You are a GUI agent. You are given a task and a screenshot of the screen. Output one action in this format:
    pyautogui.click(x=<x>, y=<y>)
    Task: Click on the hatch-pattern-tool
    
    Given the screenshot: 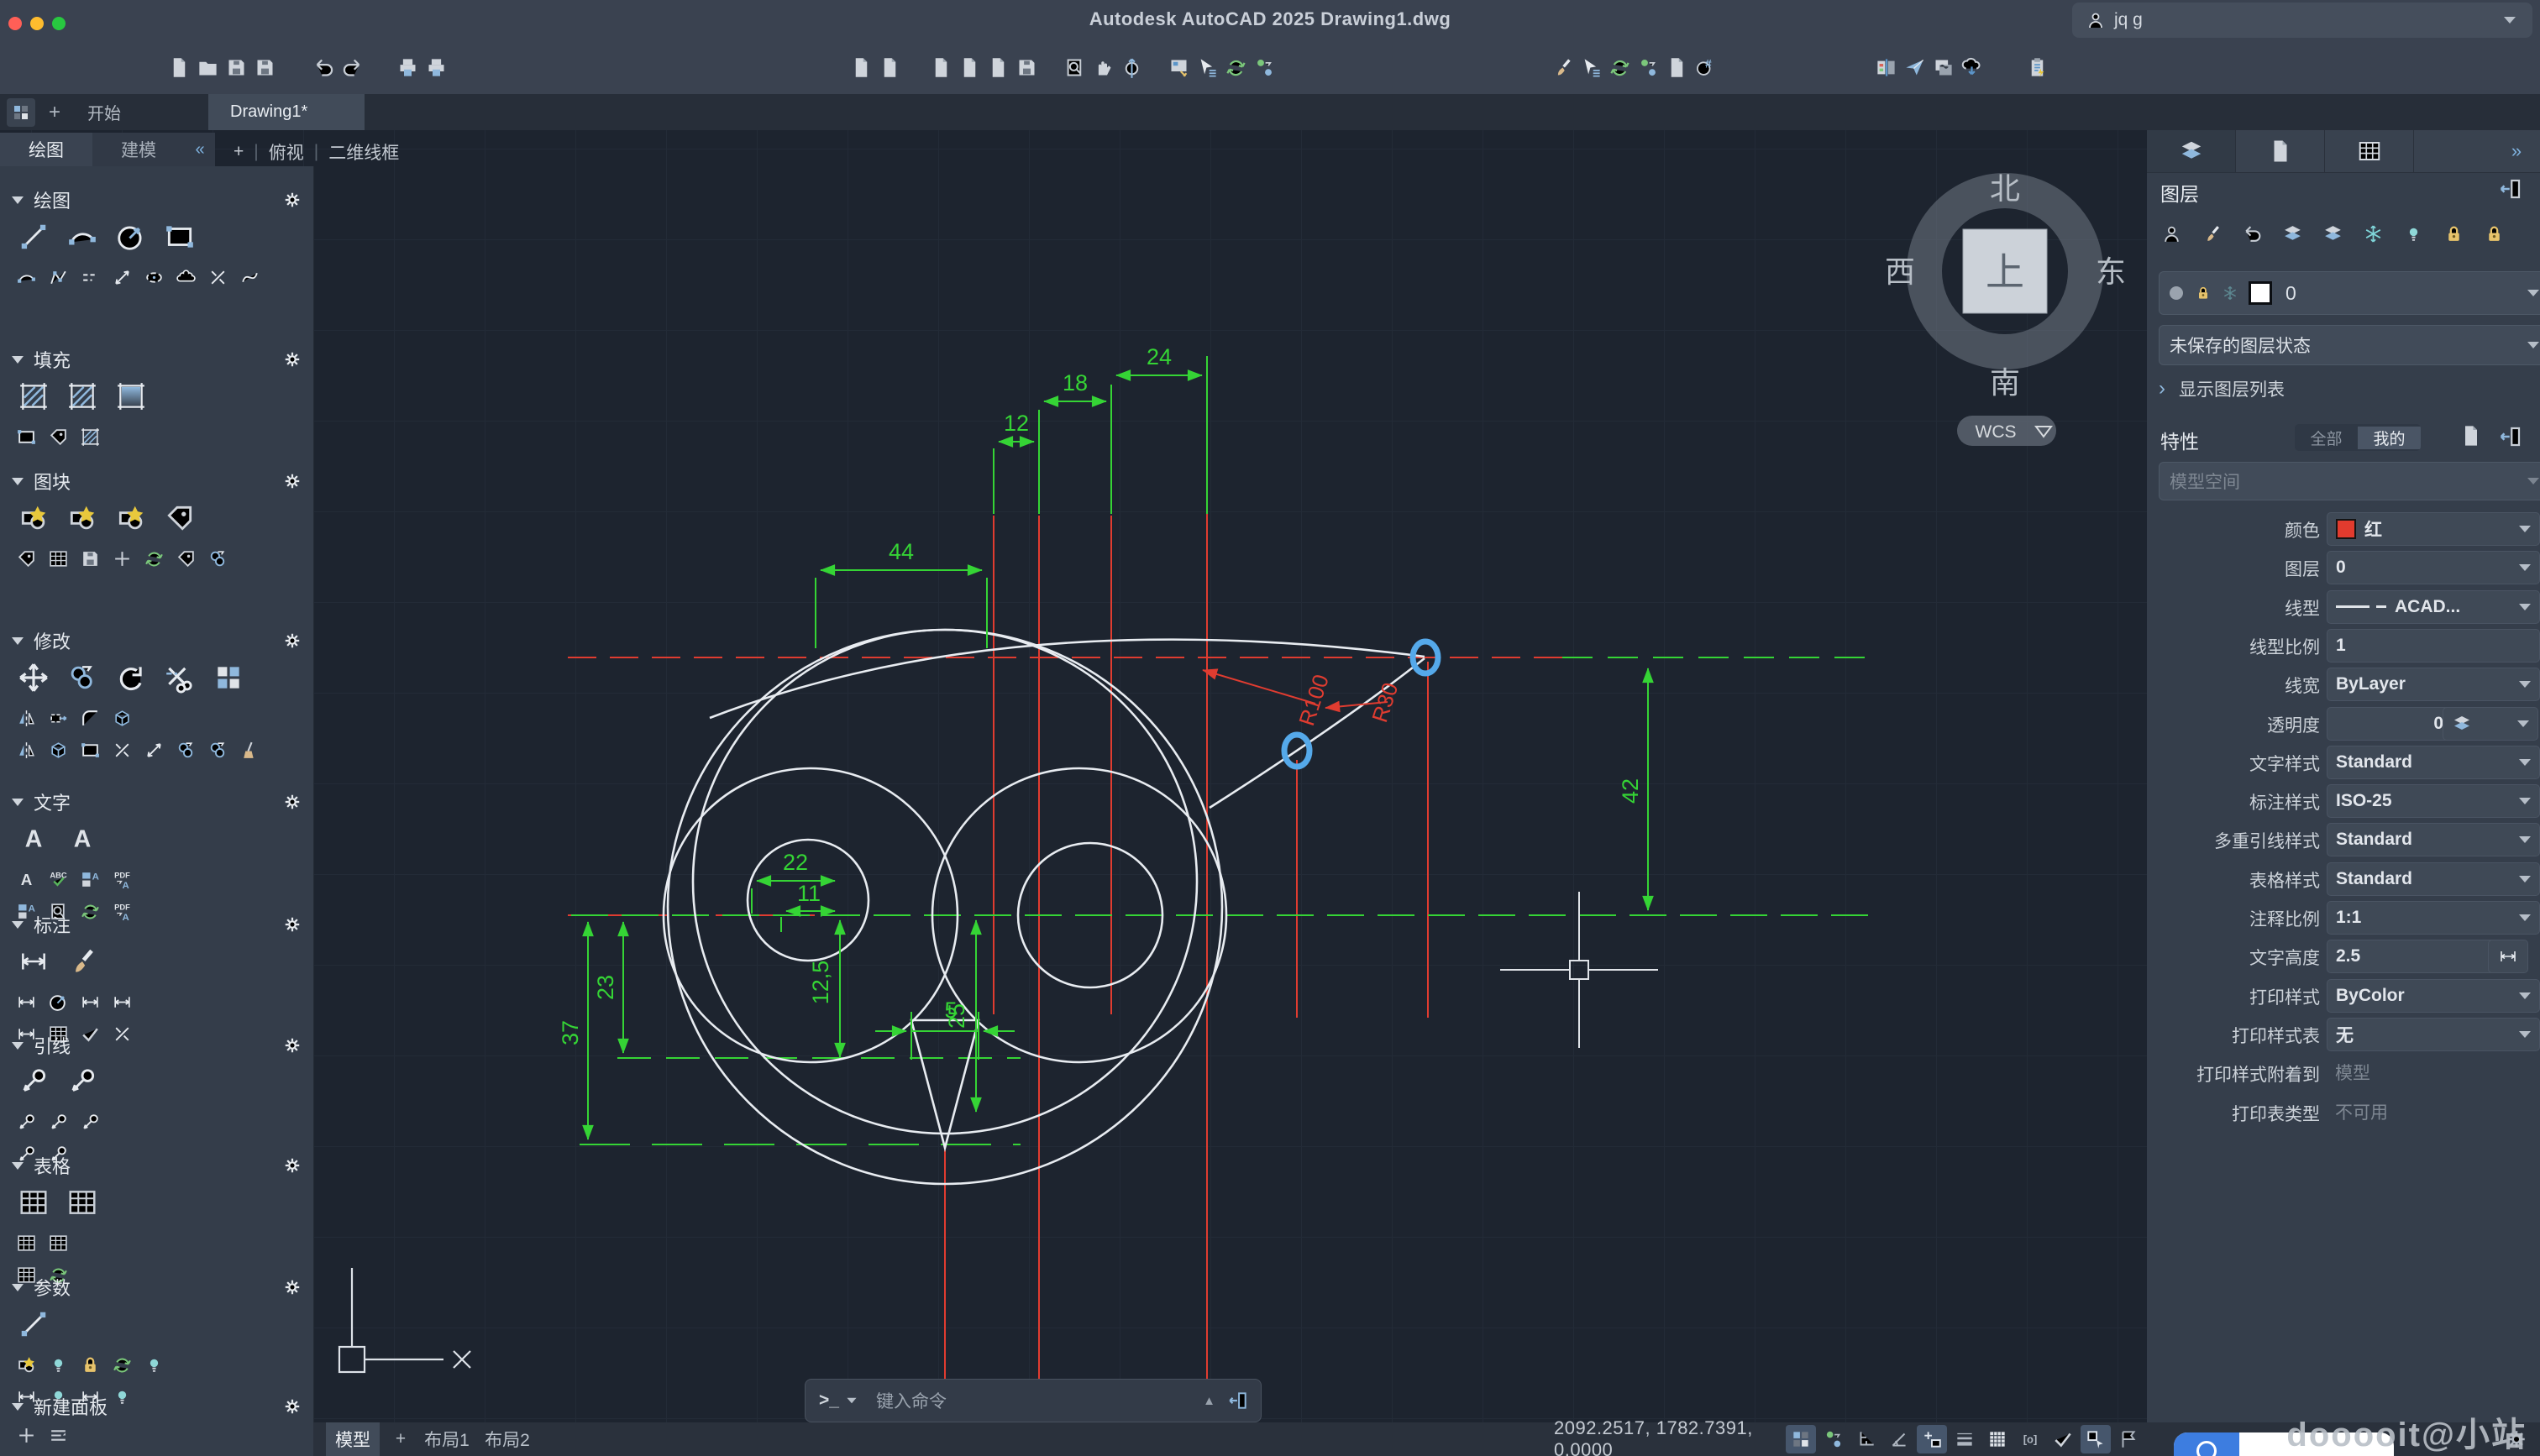 What is the action you would take?
    pyautogui.click(x=82, y=396)
    